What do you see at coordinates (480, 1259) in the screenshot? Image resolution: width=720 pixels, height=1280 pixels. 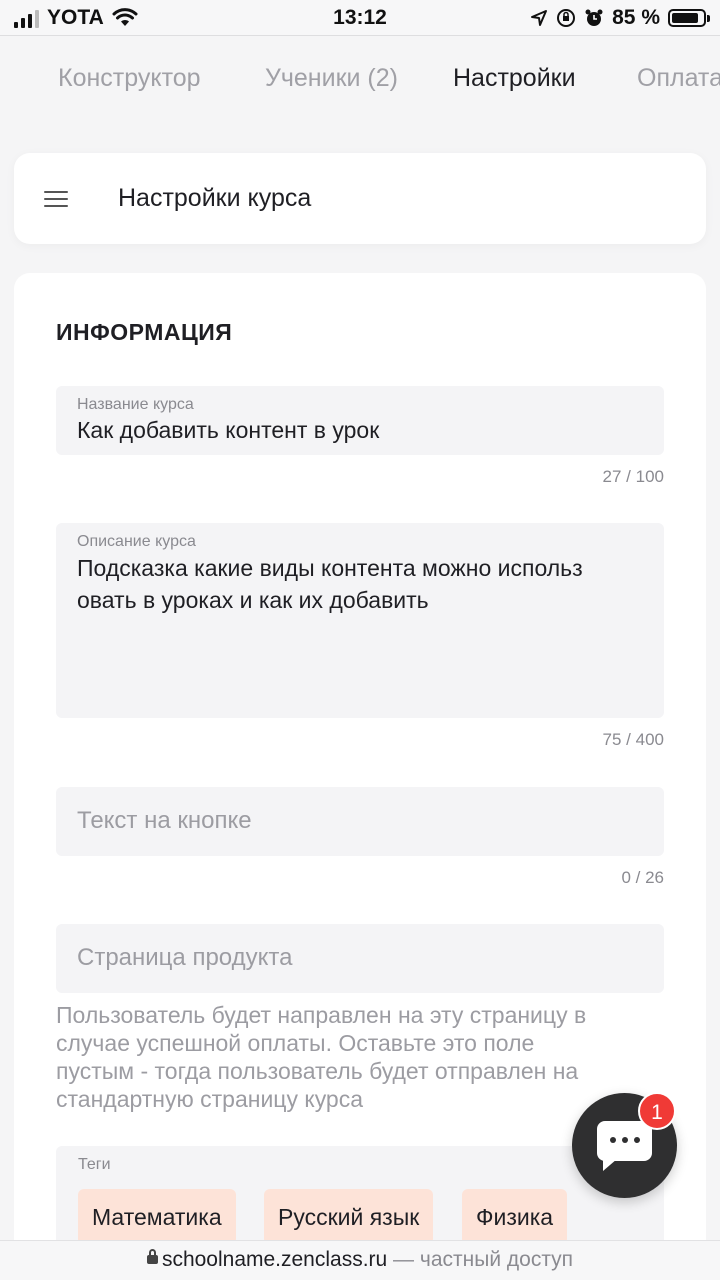 I see `url-access-note: — частный доступ` at bounding box center [480, 1259].